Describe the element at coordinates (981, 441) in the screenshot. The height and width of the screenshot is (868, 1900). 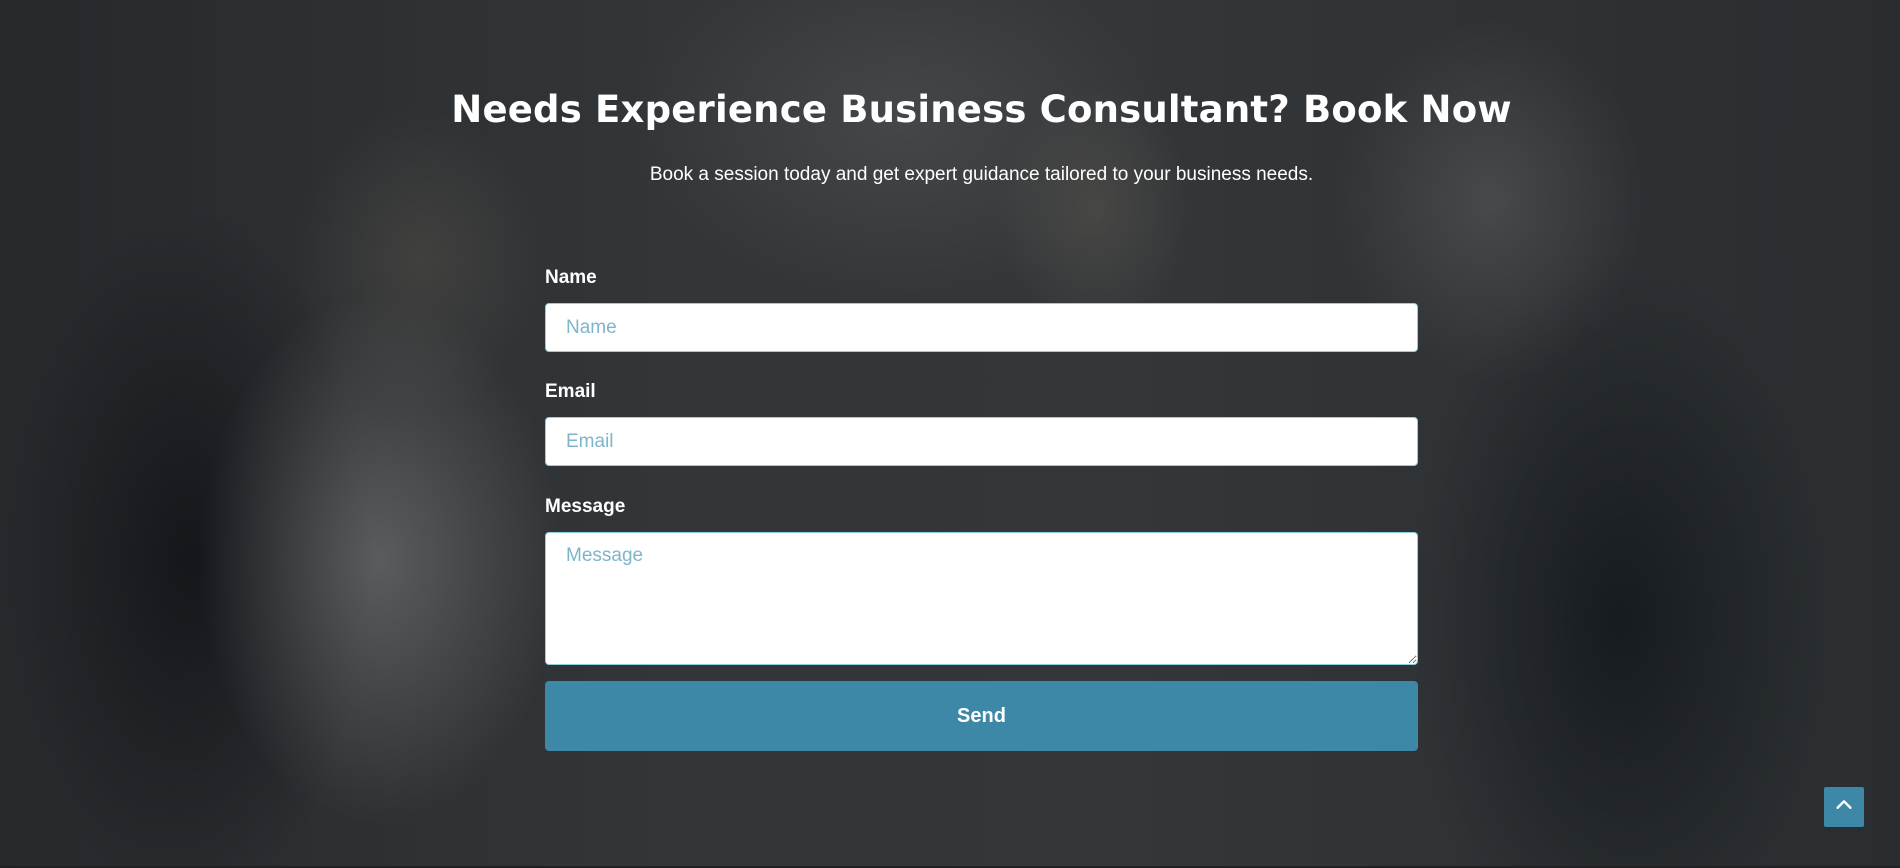
I see `email-input` at that location.